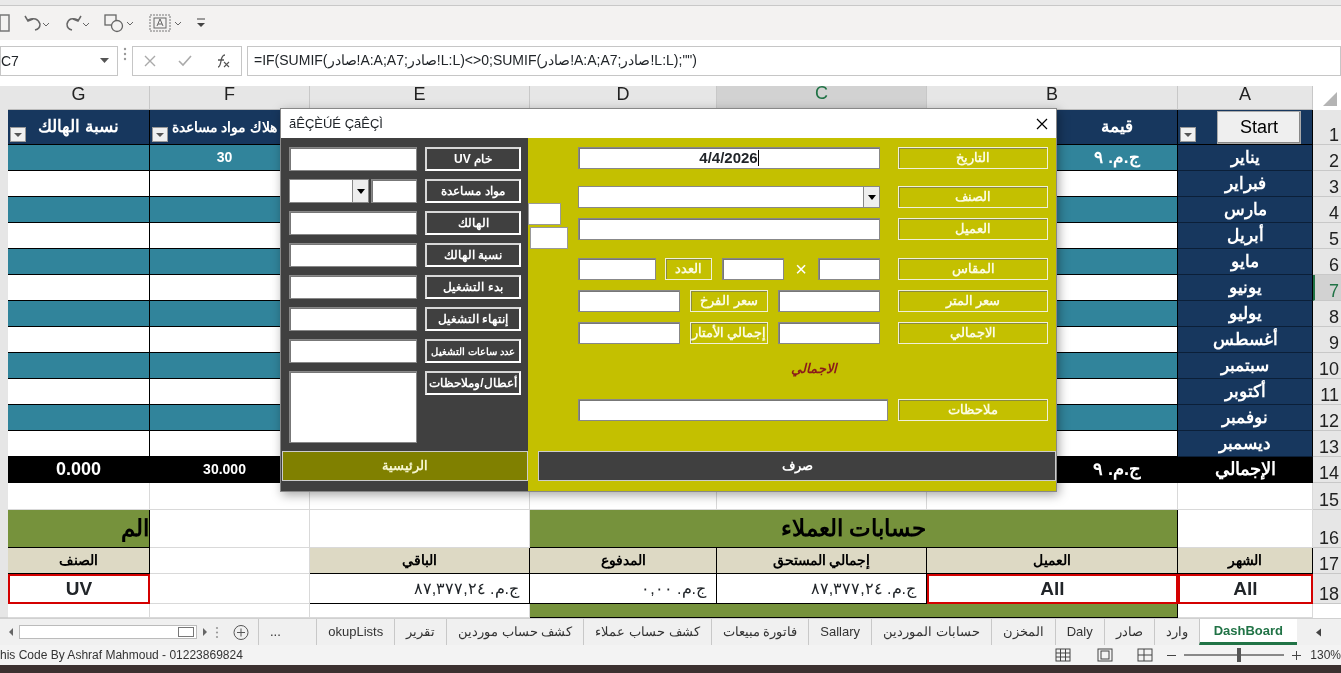 This screenshot has width=1341, height=673. I want to click on month-cell: أغسطس, so click(1245, 340).